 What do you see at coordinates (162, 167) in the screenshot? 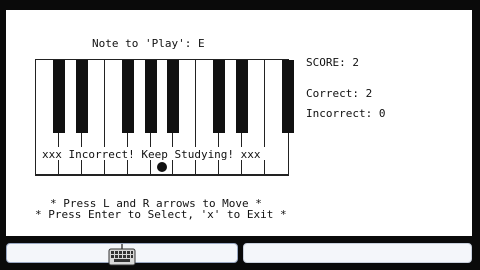
I see `key-cursor-marker` at bounding box center [162, 167].